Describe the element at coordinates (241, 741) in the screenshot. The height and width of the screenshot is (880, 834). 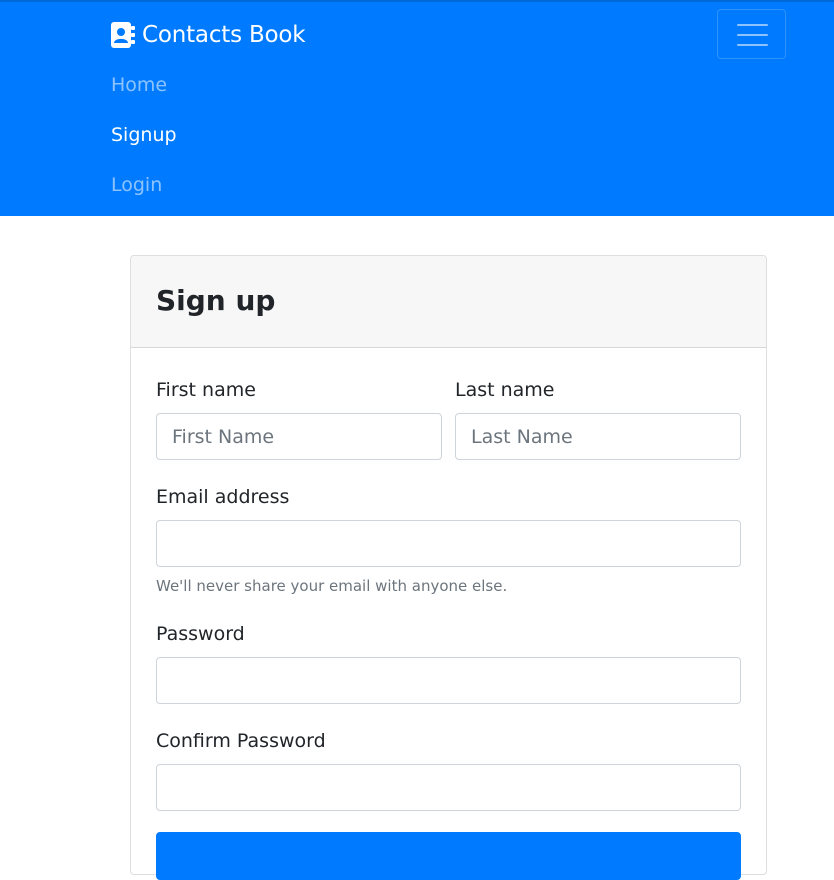
I see `confirm-password-label: Confirm Password` at that location.